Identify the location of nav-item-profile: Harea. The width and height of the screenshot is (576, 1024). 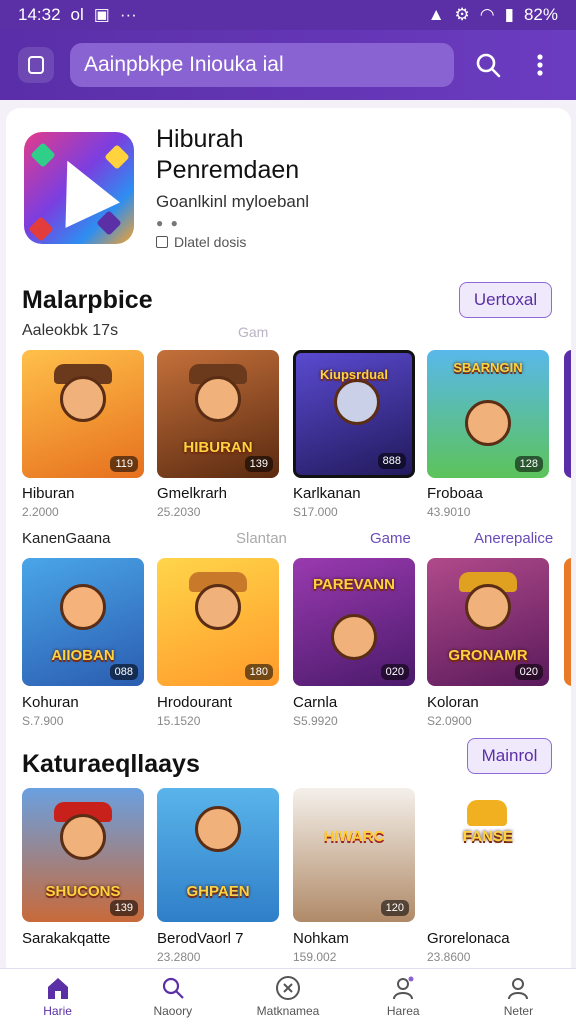
(403, 996).